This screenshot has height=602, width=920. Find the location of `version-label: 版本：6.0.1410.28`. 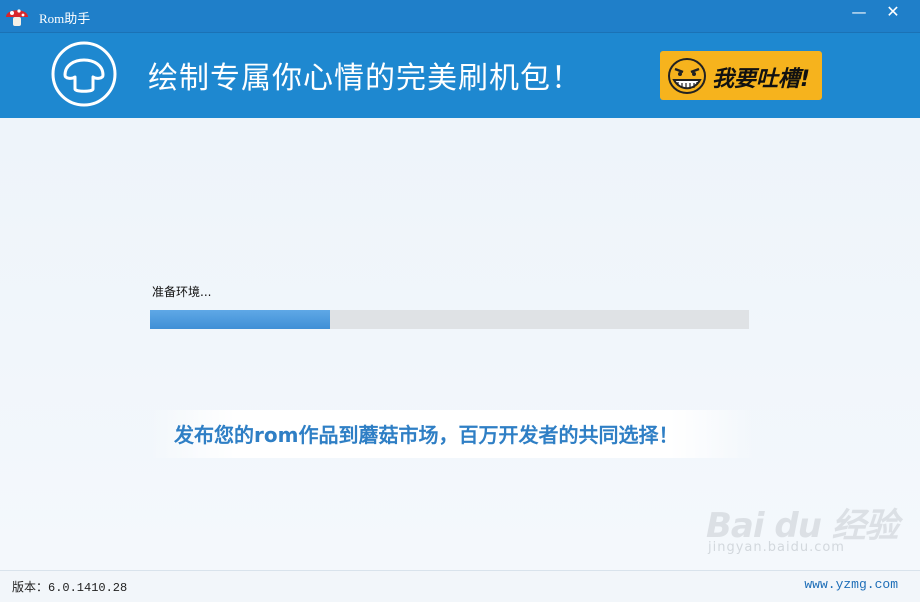

version-label: 版本：6.0.1410.28 is located at coordinates (70, 588).